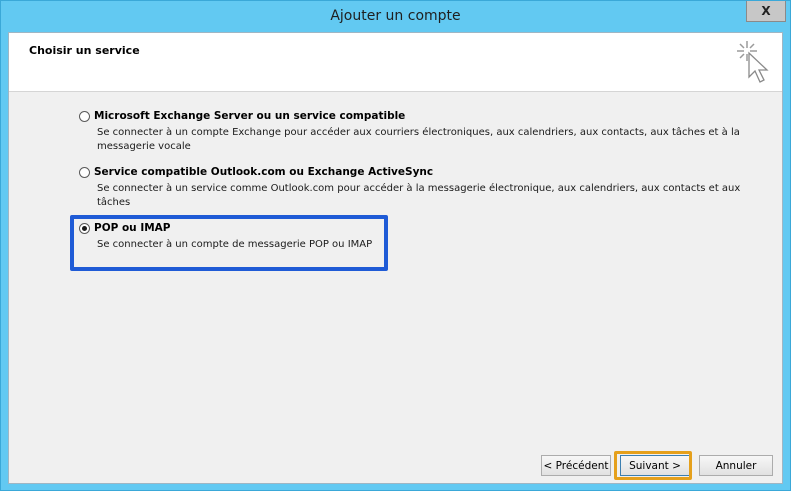 Image resolution: width=791 pixels, height=491 pixels. What do you see at coordinates (84, 116) in the screenshot?
I see `exchange-radio` at bounding box center [84, 116].